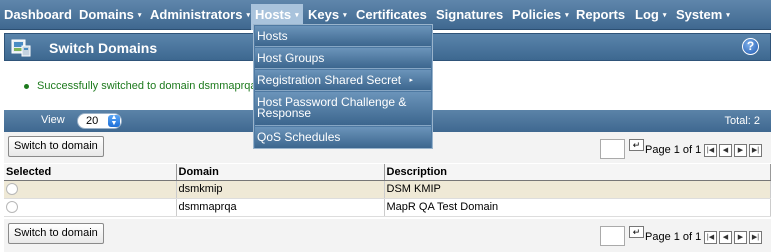 Image resolution: width=771 pixels, height=252 pixels. Describe the element at coordinates (343, 58) in the screenshot. I see `menu-item-host-groups: Host Groups` at that location.